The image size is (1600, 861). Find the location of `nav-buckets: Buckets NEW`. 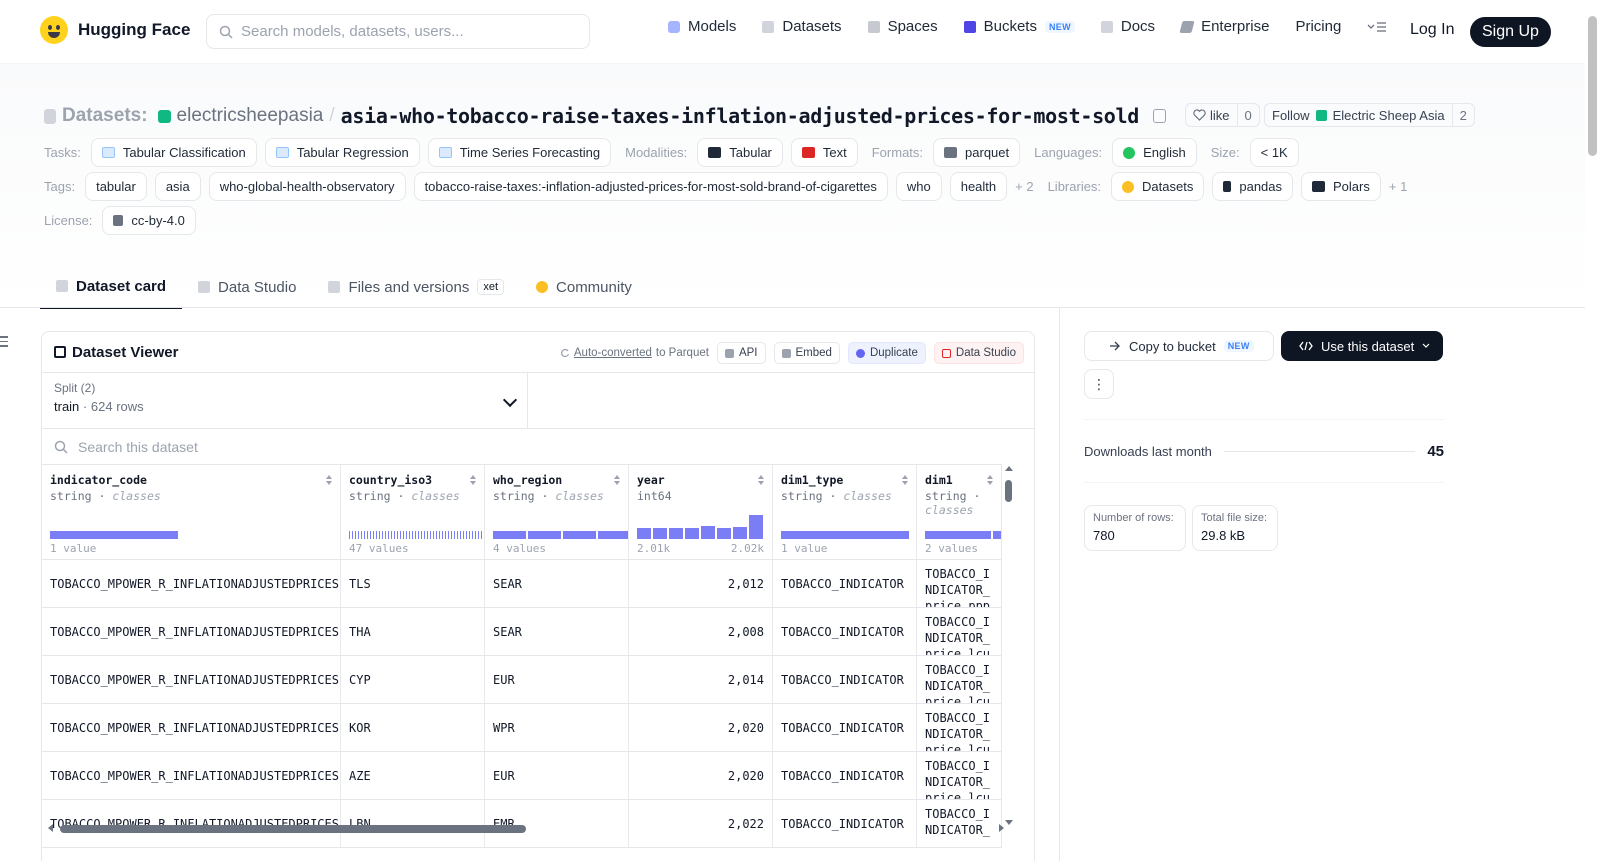

nav-buckets: Buckets NEW is located at coordinates (1019, 26).